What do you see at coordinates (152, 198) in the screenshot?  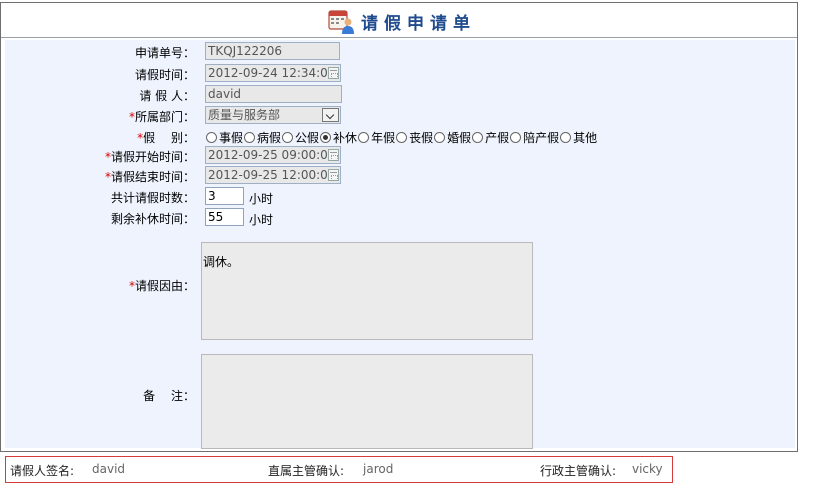 I see `total-hours-label: 共计请假时数：` at bounding box center [152, 198].